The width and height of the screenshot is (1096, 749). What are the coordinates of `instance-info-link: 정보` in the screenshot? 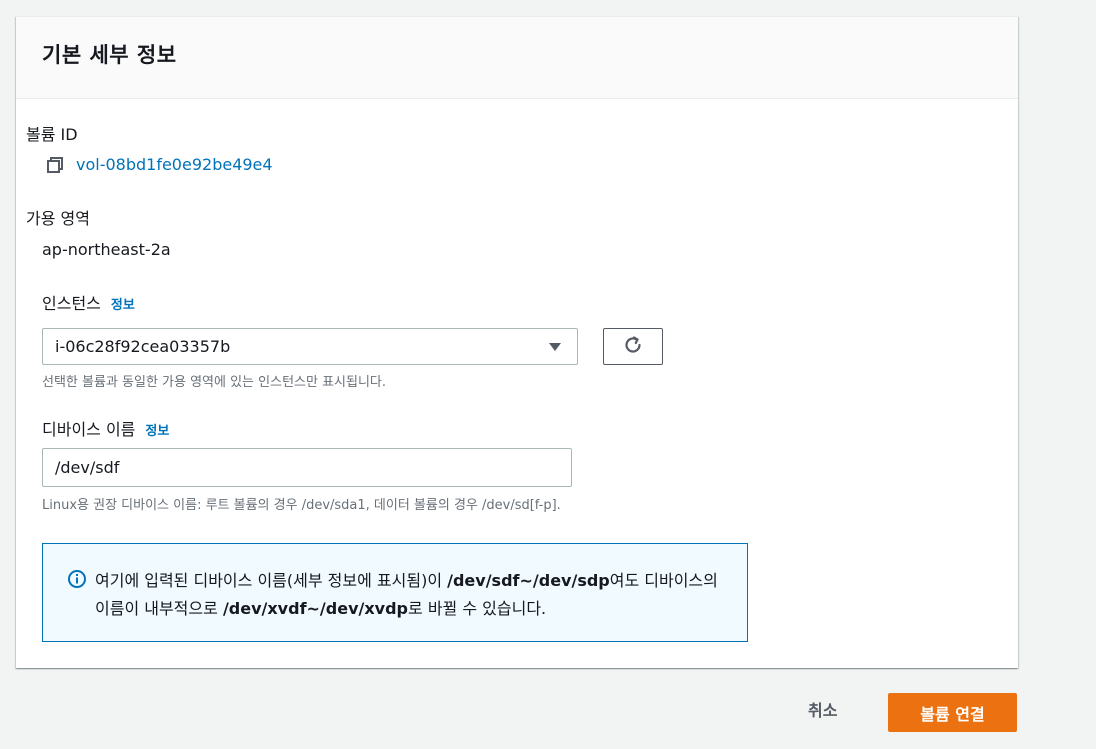 It's located at (123, 305).